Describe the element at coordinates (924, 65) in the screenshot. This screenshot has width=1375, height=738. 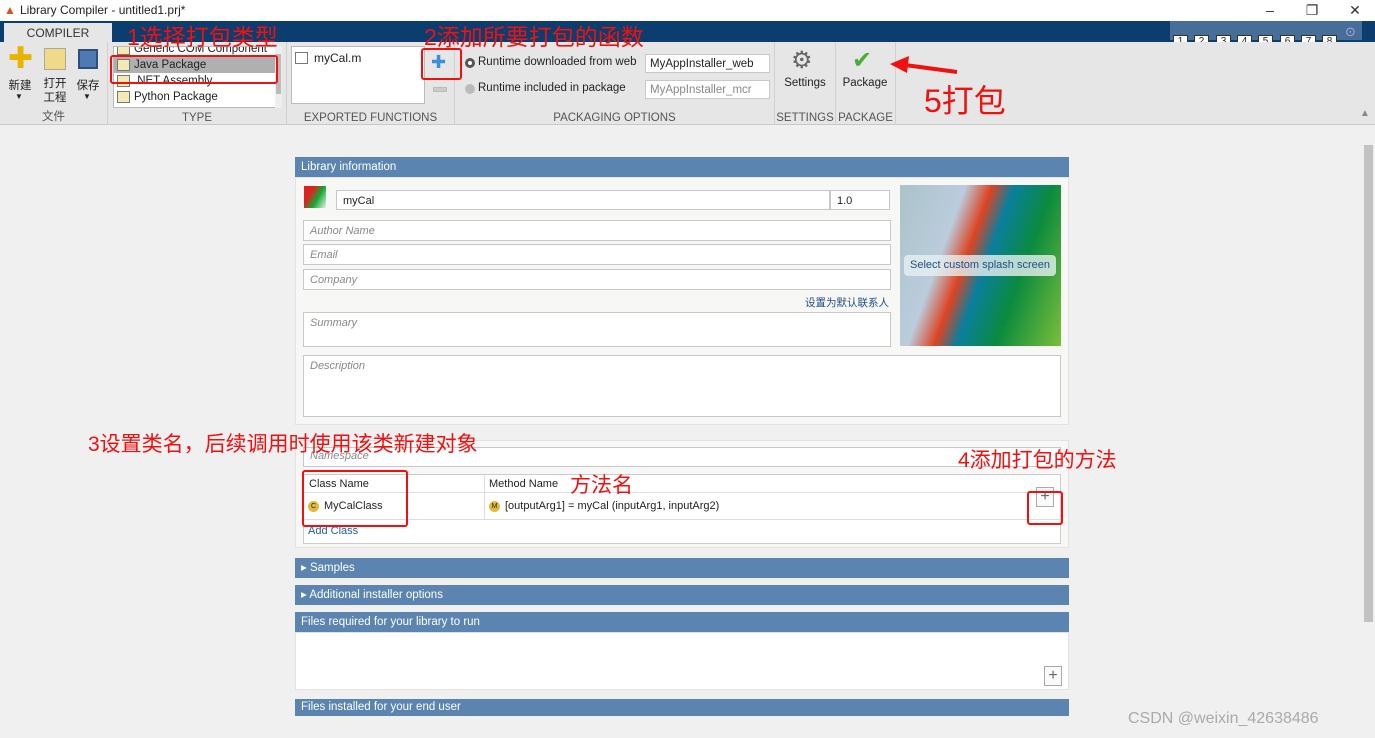
I see `annotation-arrow` at that location.